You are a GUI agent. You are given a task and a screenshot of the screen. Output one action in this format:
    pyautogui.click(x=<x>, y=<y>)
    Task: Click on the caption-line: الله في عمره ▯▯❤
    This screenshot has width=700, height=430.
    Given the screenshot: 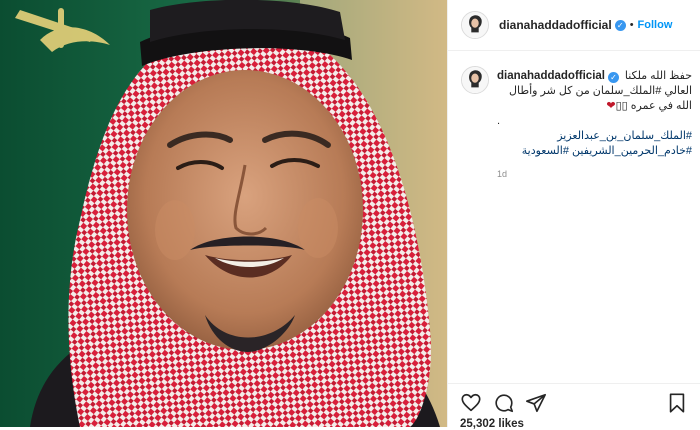 What is the action you would take?
    pyautogui.click(x=594, y=106)
    